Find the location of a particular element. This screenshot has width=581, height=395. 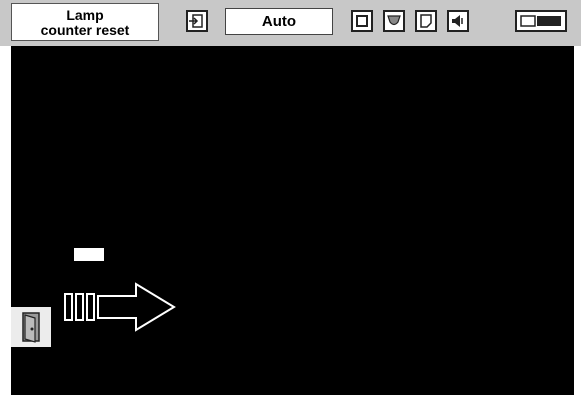

page-icon is located at coordinates (426, 21).